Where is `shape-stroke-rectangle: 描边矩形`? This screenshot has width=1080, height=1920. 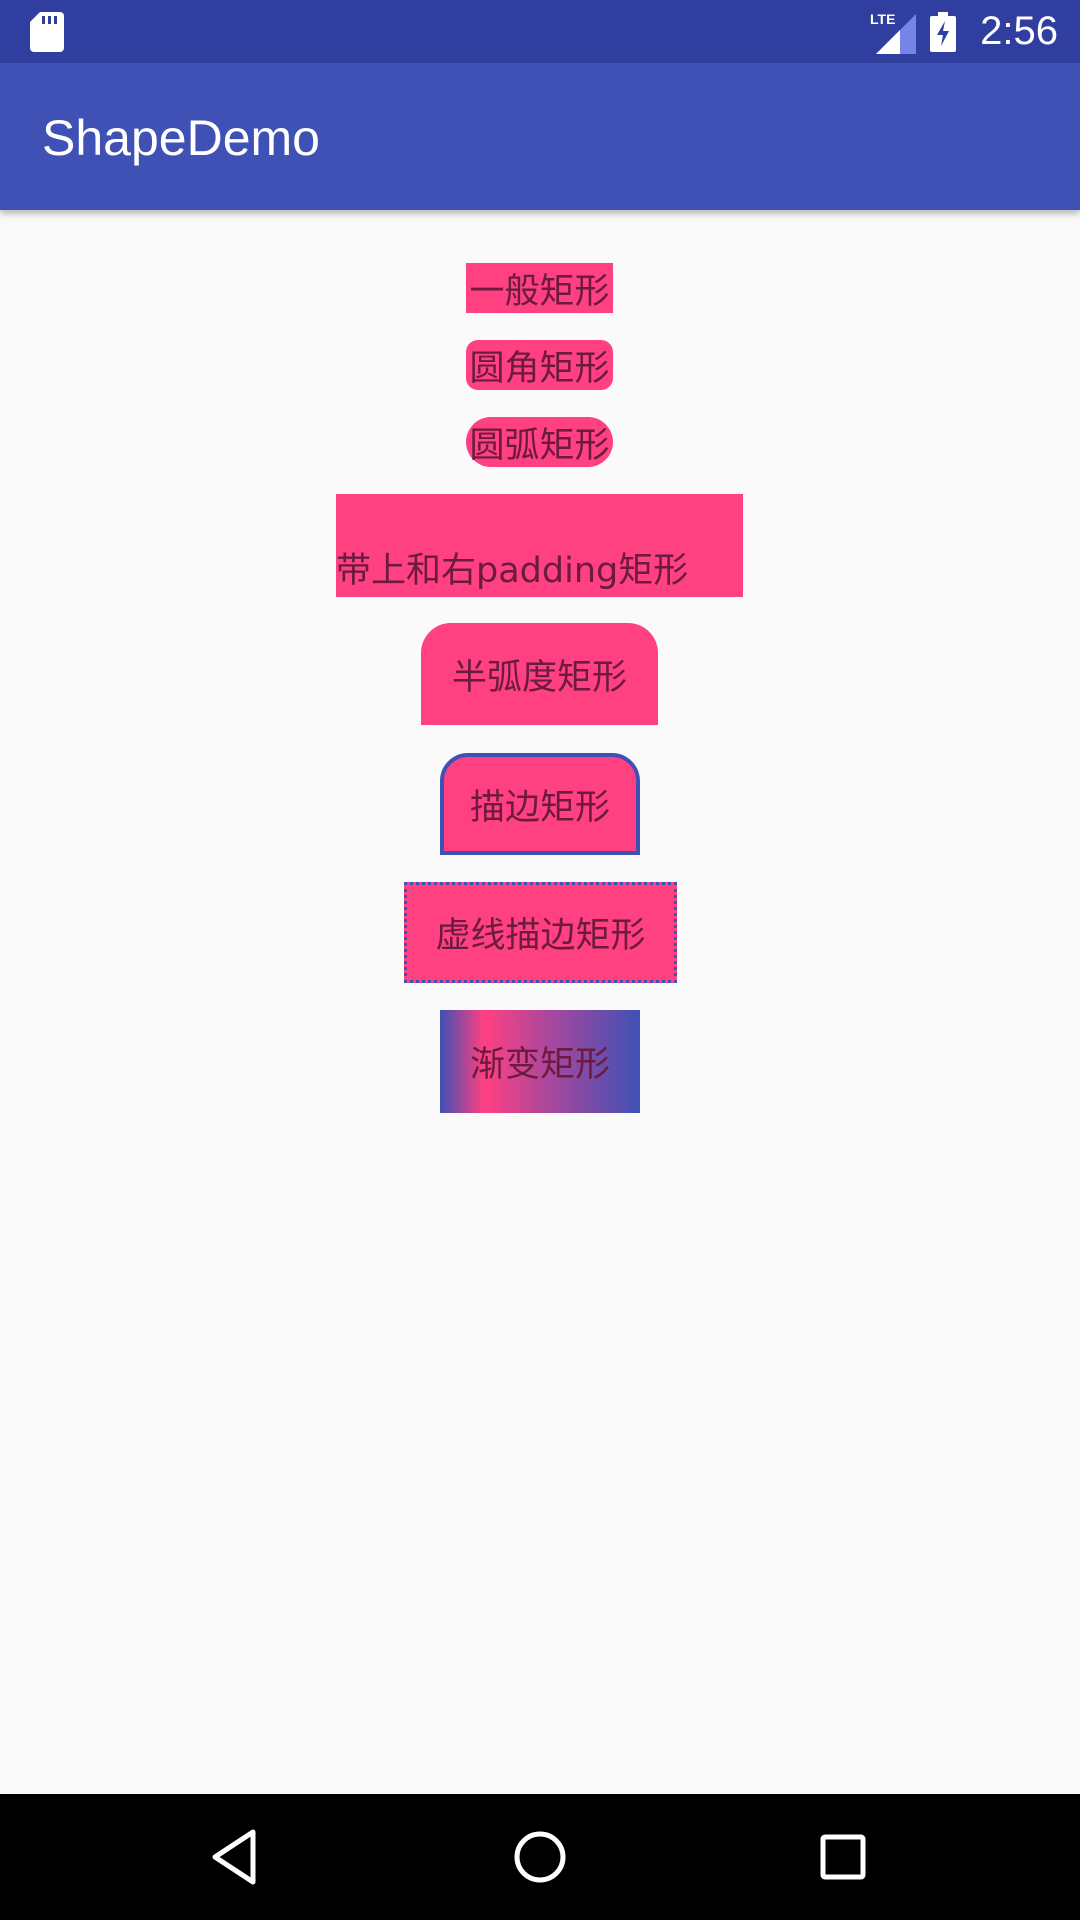
shape-stroke-rectangle: 描边矩形 is located at coordinates (540, 804).